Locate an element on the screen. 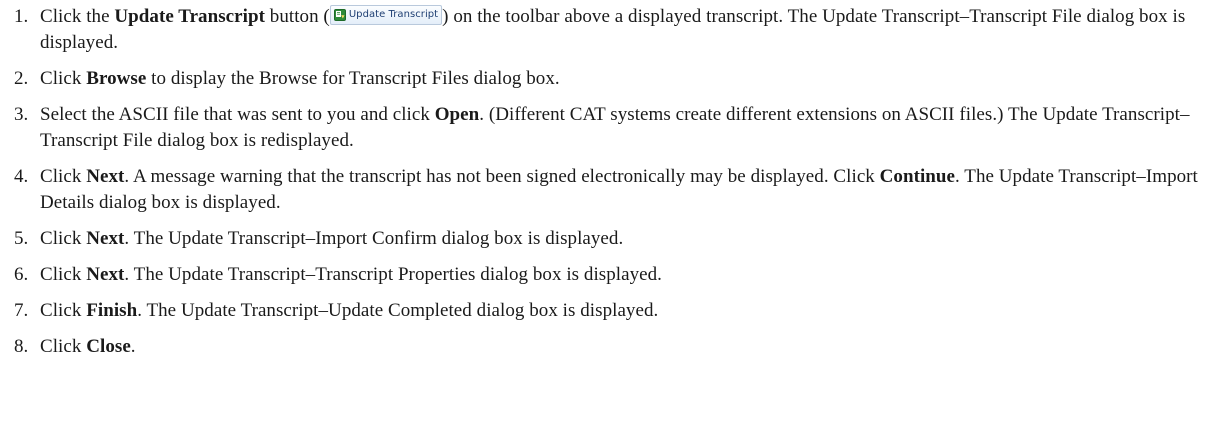 The image size is (1215, 435). ui-term-update-transcript: Update Transcript is located at coordinates (189, 16).